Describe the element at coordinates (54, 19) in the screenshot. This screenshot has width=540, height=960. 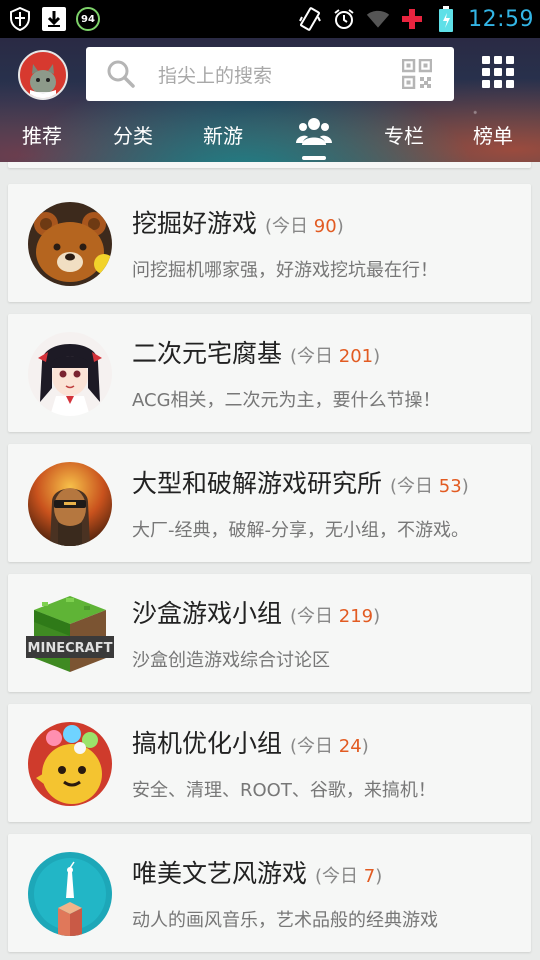
I see `download-icon` at that location.